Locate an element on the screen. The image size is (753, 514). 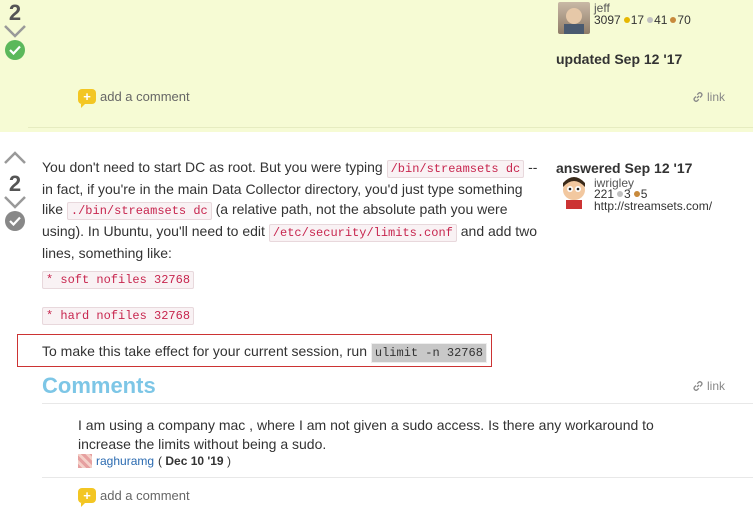
comments-title: Comments is located at coordinates (99, 385).